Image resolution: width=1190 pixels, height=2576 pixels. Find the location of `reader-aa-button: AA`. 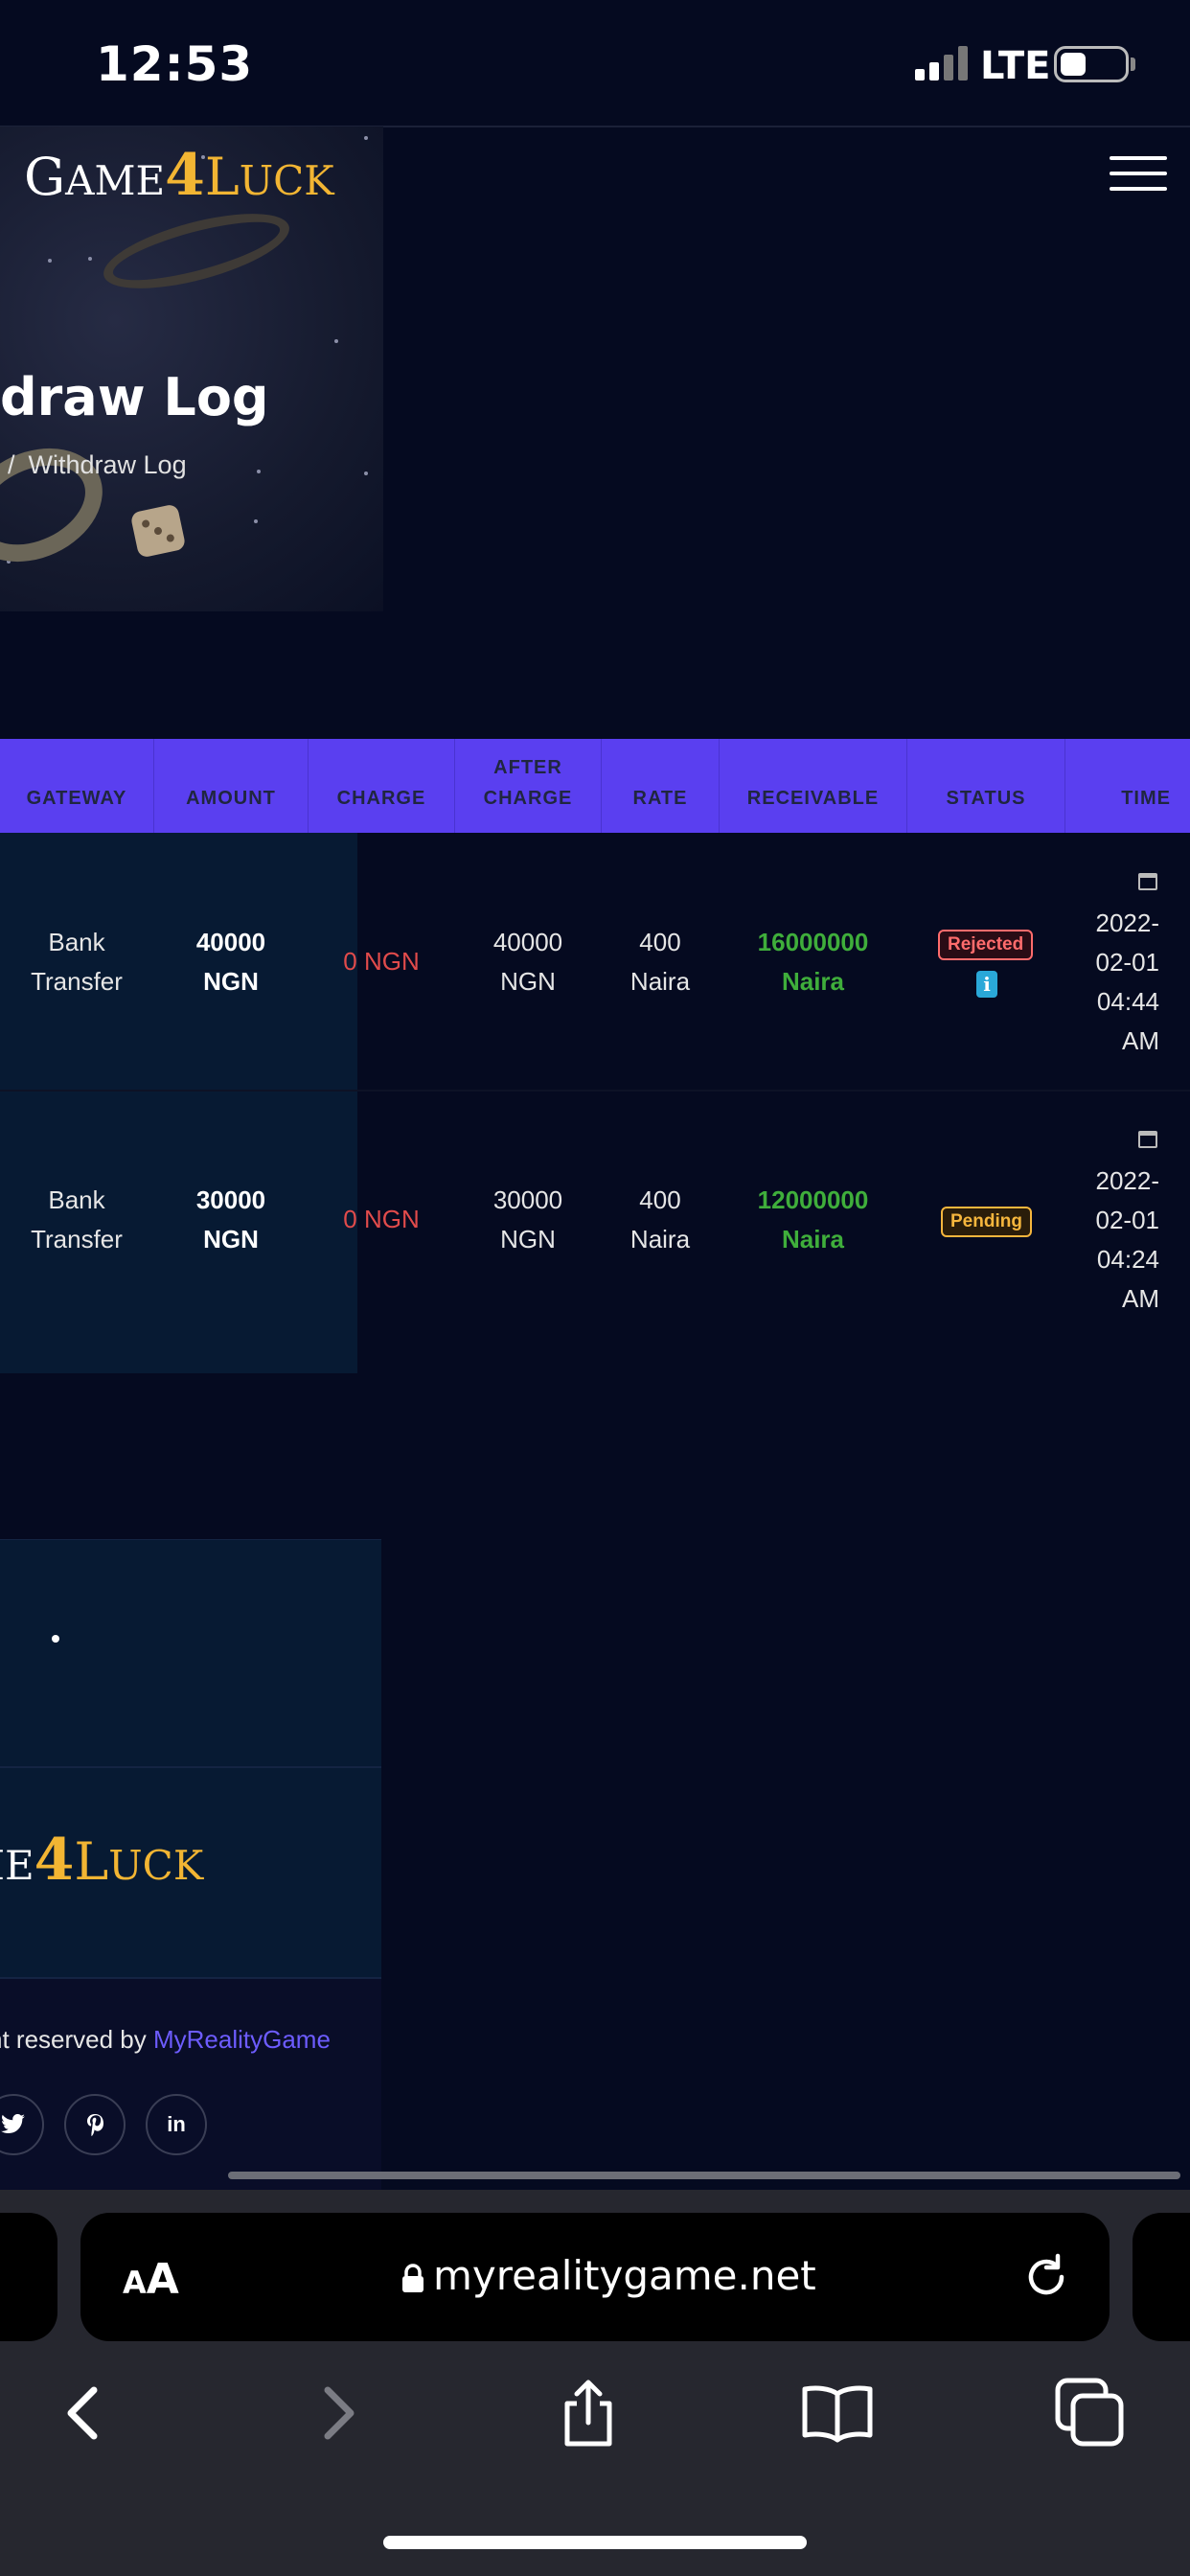

reader-aa-button: AA is located at coordinates (151, 2279).